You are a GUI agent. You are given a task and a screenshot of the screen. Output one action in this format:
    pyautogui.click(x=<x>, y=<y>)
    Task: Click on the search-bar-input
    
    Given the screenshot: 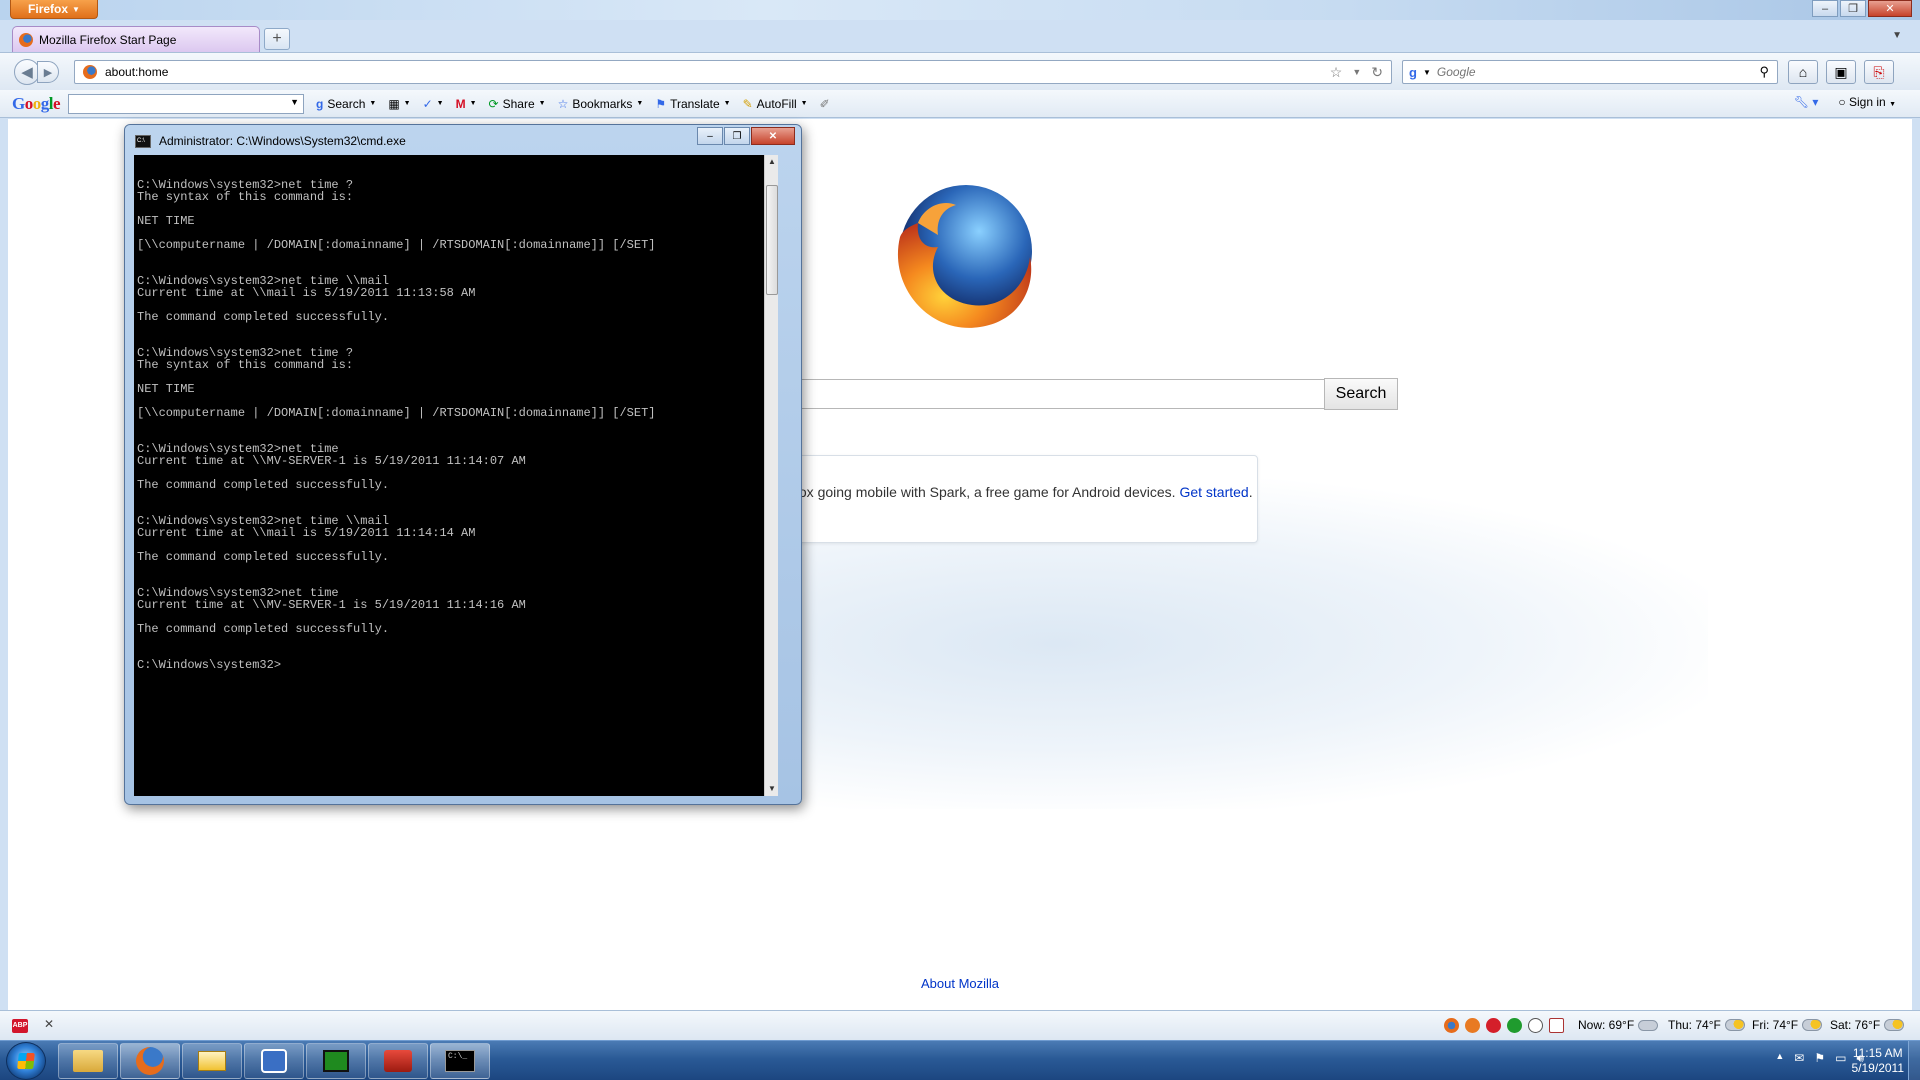 What is the action you would take?
    pyautogui.click(x=1586, y=72)
    